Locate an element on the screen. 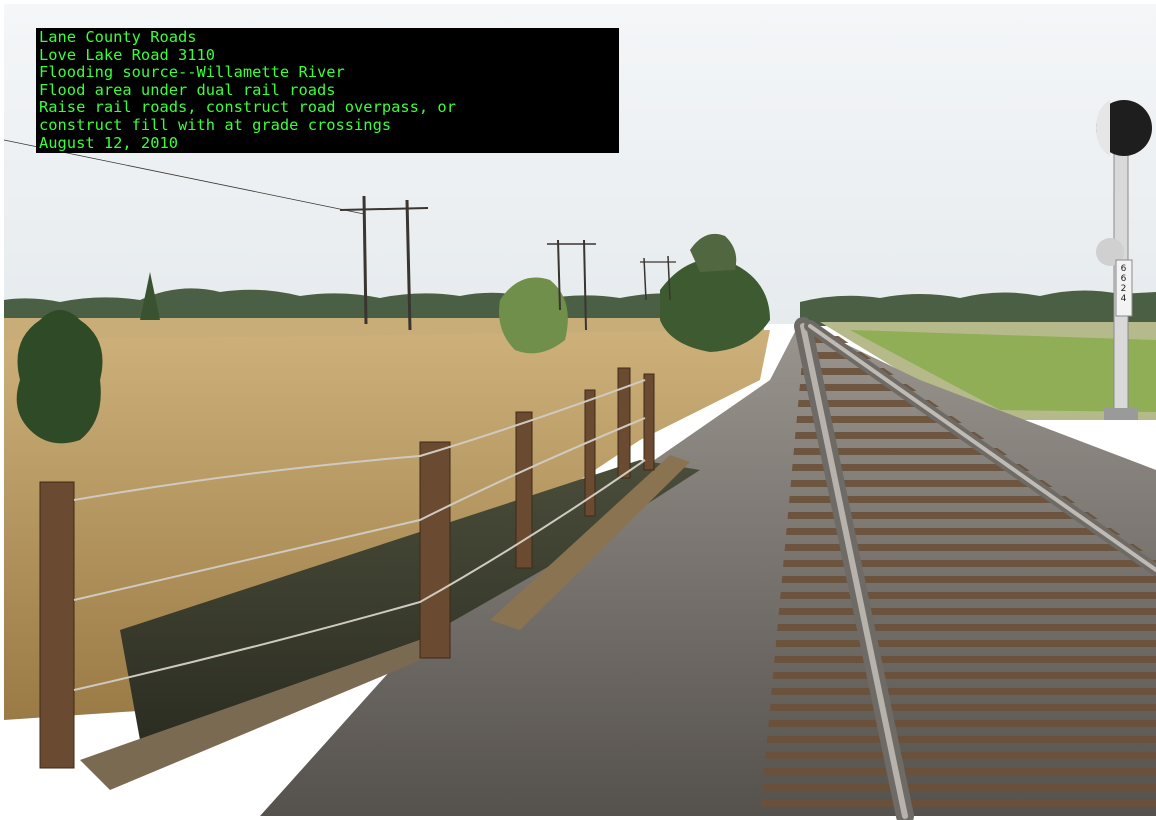 This screenshot has height=820, width=1156. caption-line: construct fill with at grade crossings is located at coordinates (215, 124).